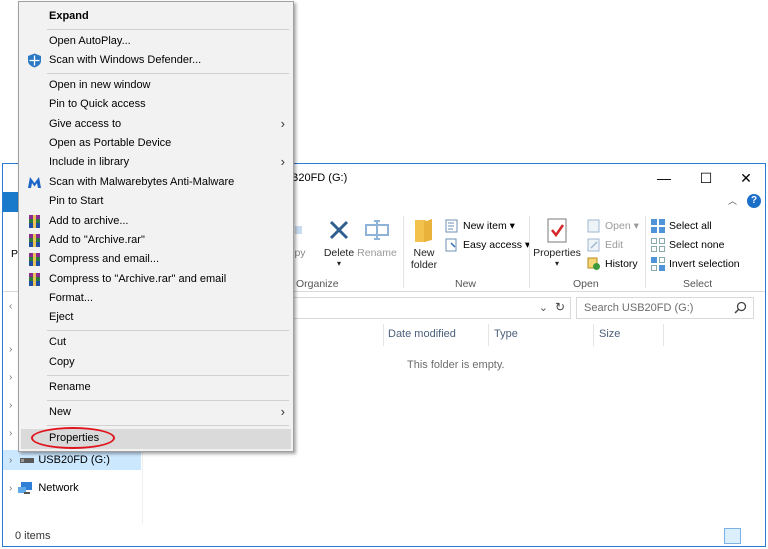  What do you see at coordinates (384, 536) in the screenshot?
I see `status-bar: 0 items` at bounding box center [384, 536].